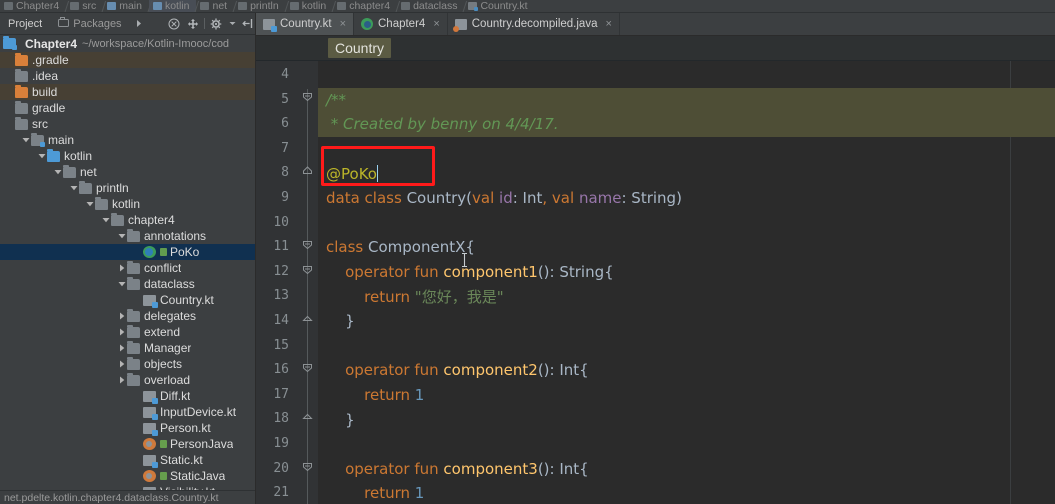 Image resolution: width=1055 pixels, height=504 pixels. I want to click on nav-crumb-chapter4: chapter4, so click(365, 6).